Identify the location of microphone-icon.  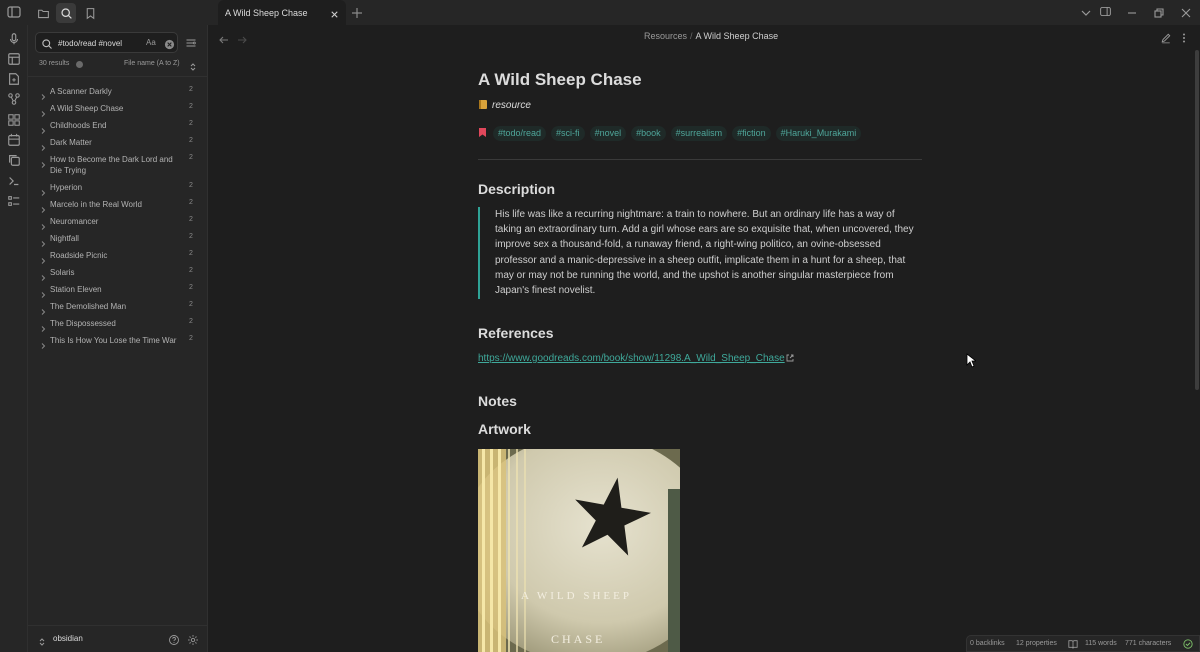
(14, 39).